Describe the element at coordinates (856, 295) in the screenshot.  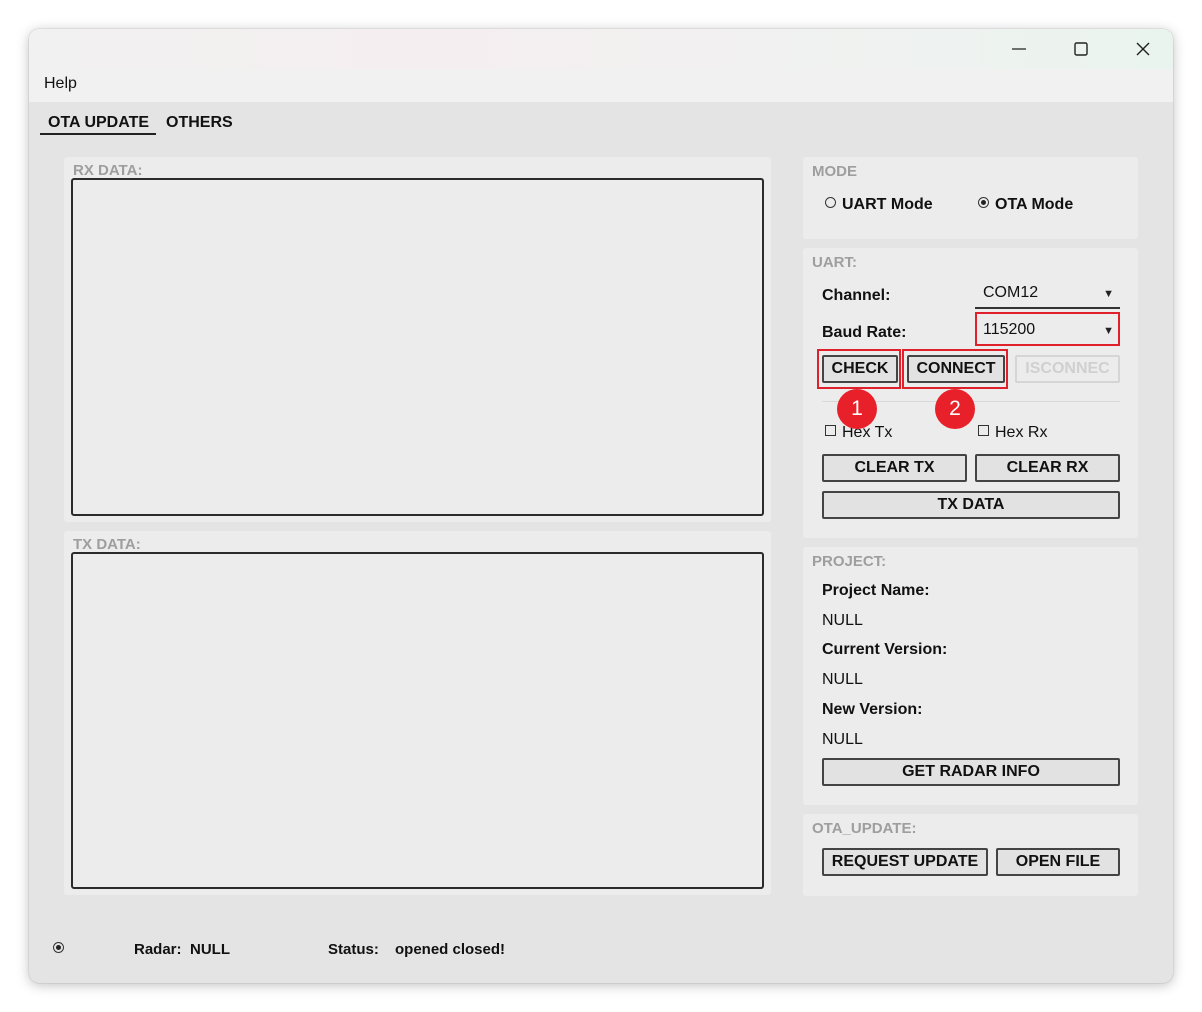
I see `channel-label: Channel:` at that location.